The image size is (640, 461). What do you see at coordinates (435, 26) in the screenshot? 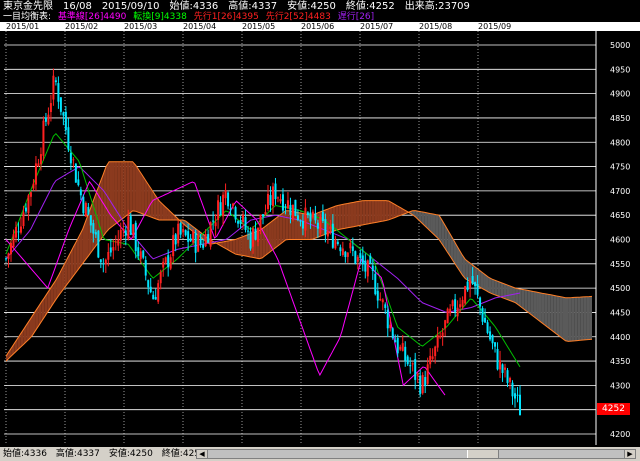
I see `x-tick-label: 2015/08` at bounding box center [435, 26].